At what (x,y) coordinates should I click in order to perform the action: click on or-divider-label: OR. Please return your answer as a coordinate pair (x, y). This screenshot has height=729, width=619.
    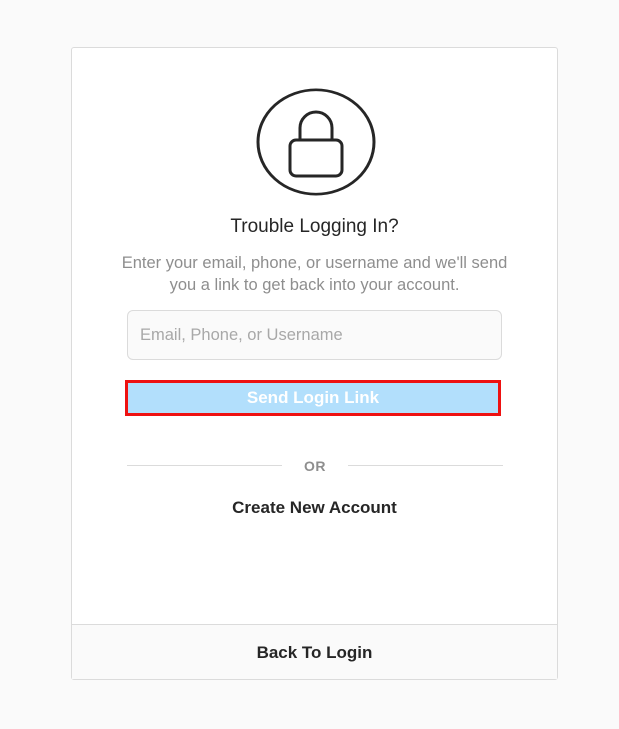
    Looking at the image, I should click on (315, 466).